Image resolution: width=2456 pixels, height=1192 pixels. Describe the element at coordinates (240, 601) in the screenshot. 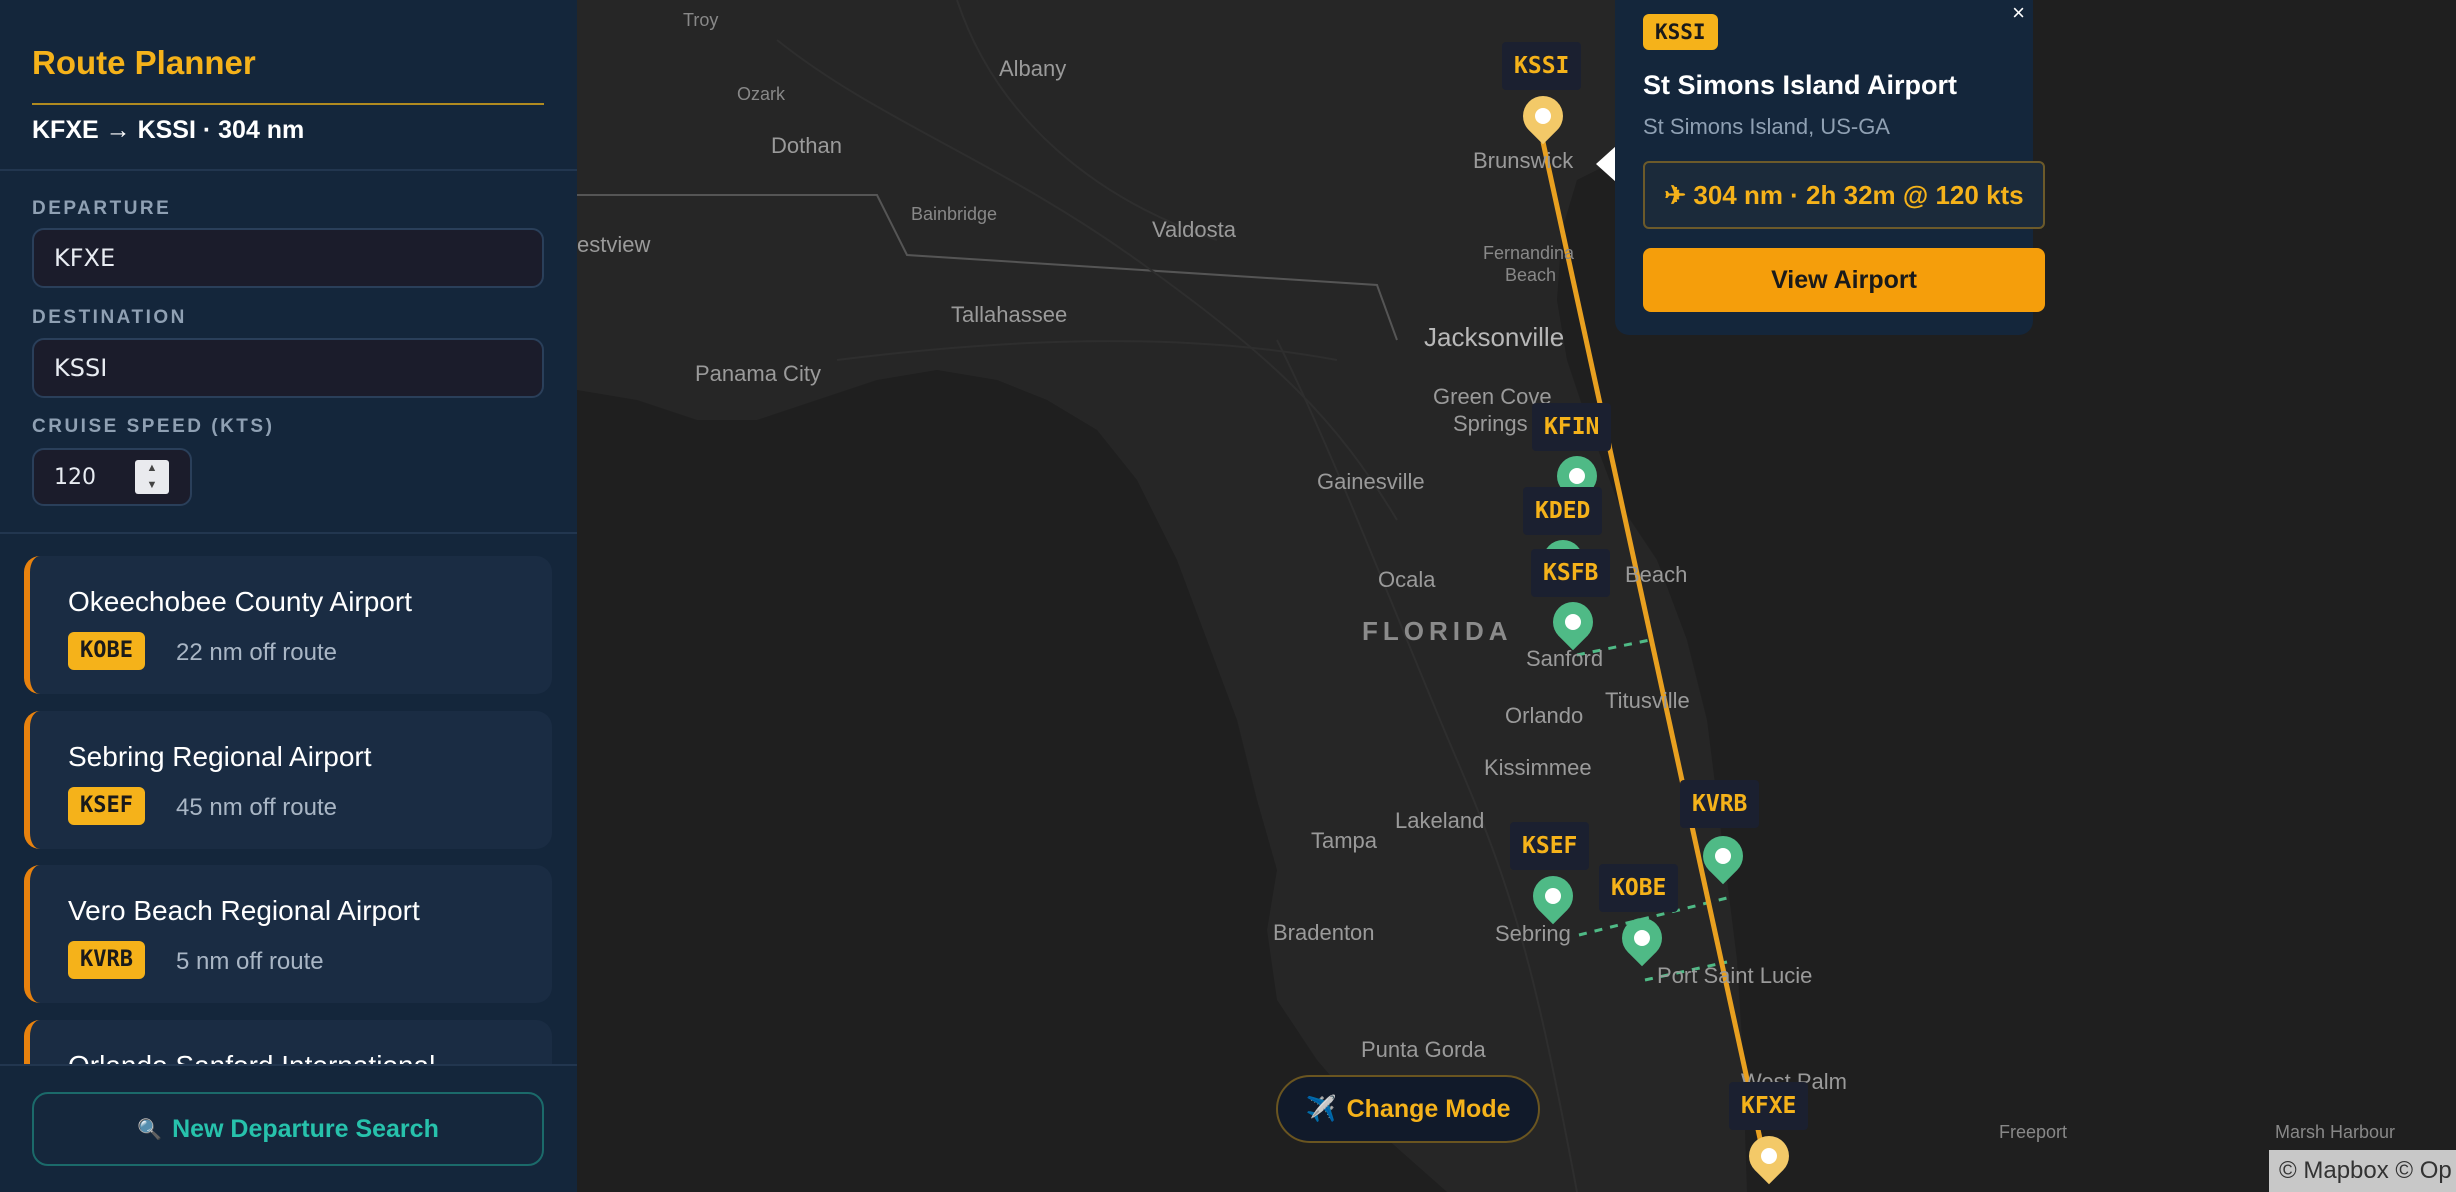

I see `airport-name: Okeechobee County Airport` at that location.